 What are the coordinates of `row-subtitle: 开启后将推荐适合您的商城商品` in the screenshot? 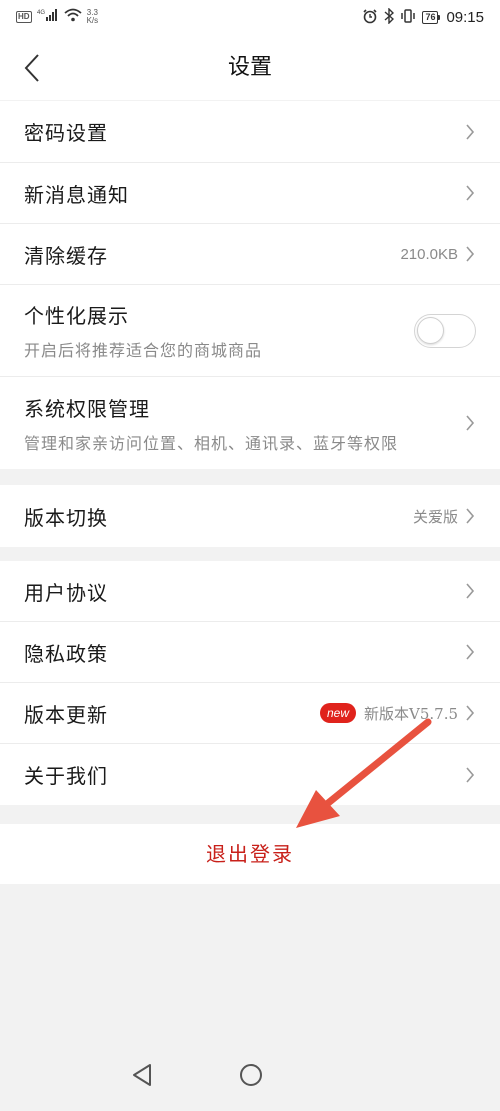 It's located at (143, 350).